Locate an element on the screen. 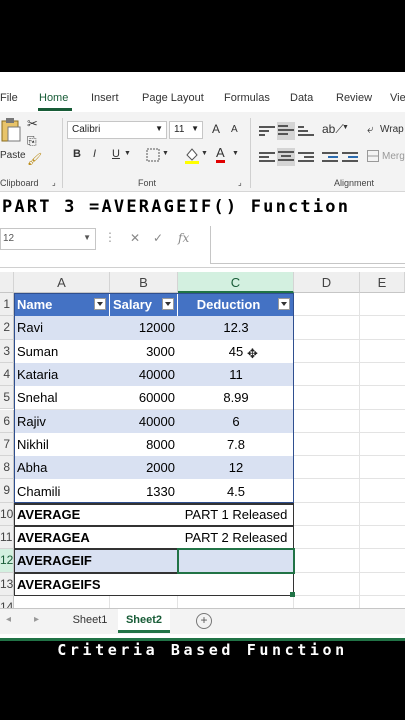 The image size is (405, 720). select-all-corner is located at coordinates (7, 282).